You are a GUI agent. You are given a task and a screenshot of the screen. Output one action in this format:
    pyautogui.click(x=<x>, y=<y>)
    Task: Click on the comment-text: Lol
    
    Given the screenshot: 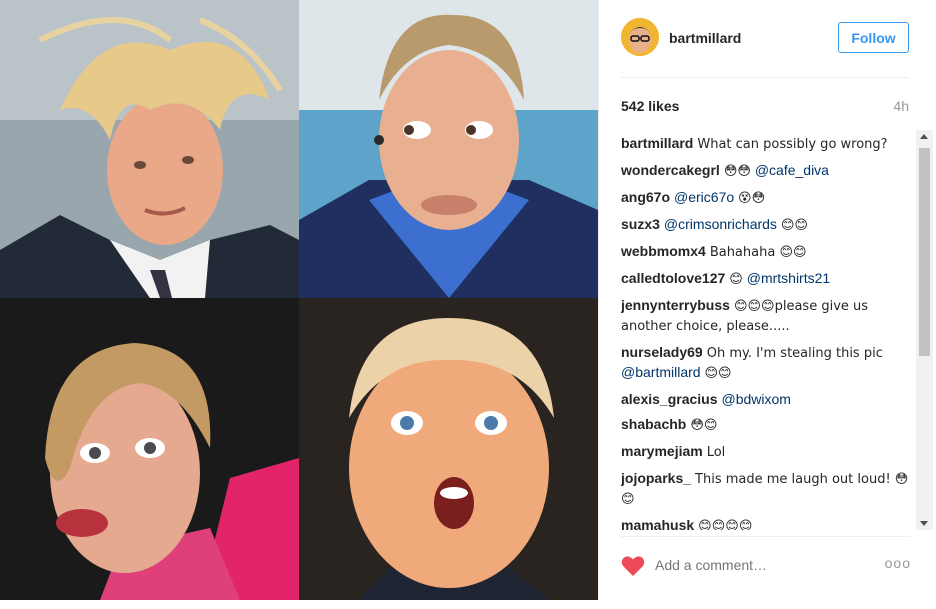 What is the action you would take?
    pyautogui.click(x=716, y=452)
    